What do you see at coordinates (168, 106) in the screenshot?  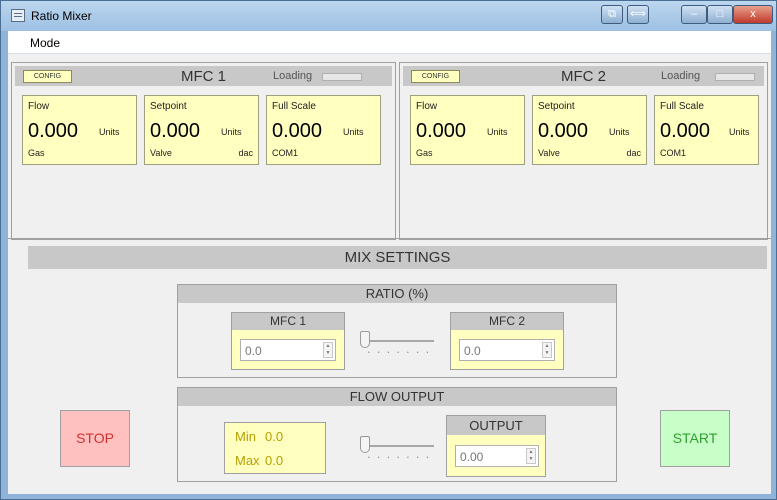 I see `mfc1-setpoint-title: Setpoint` at bounding box center [168, 106].